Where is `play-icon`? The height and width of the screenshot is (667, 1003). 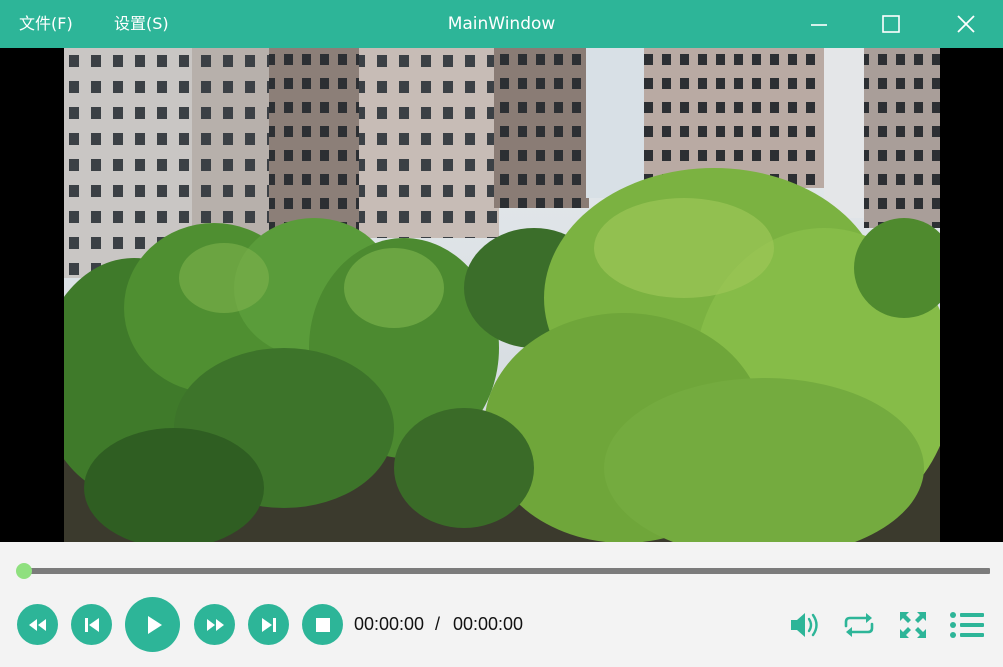 play-icon is located at coordinates (154, 624).